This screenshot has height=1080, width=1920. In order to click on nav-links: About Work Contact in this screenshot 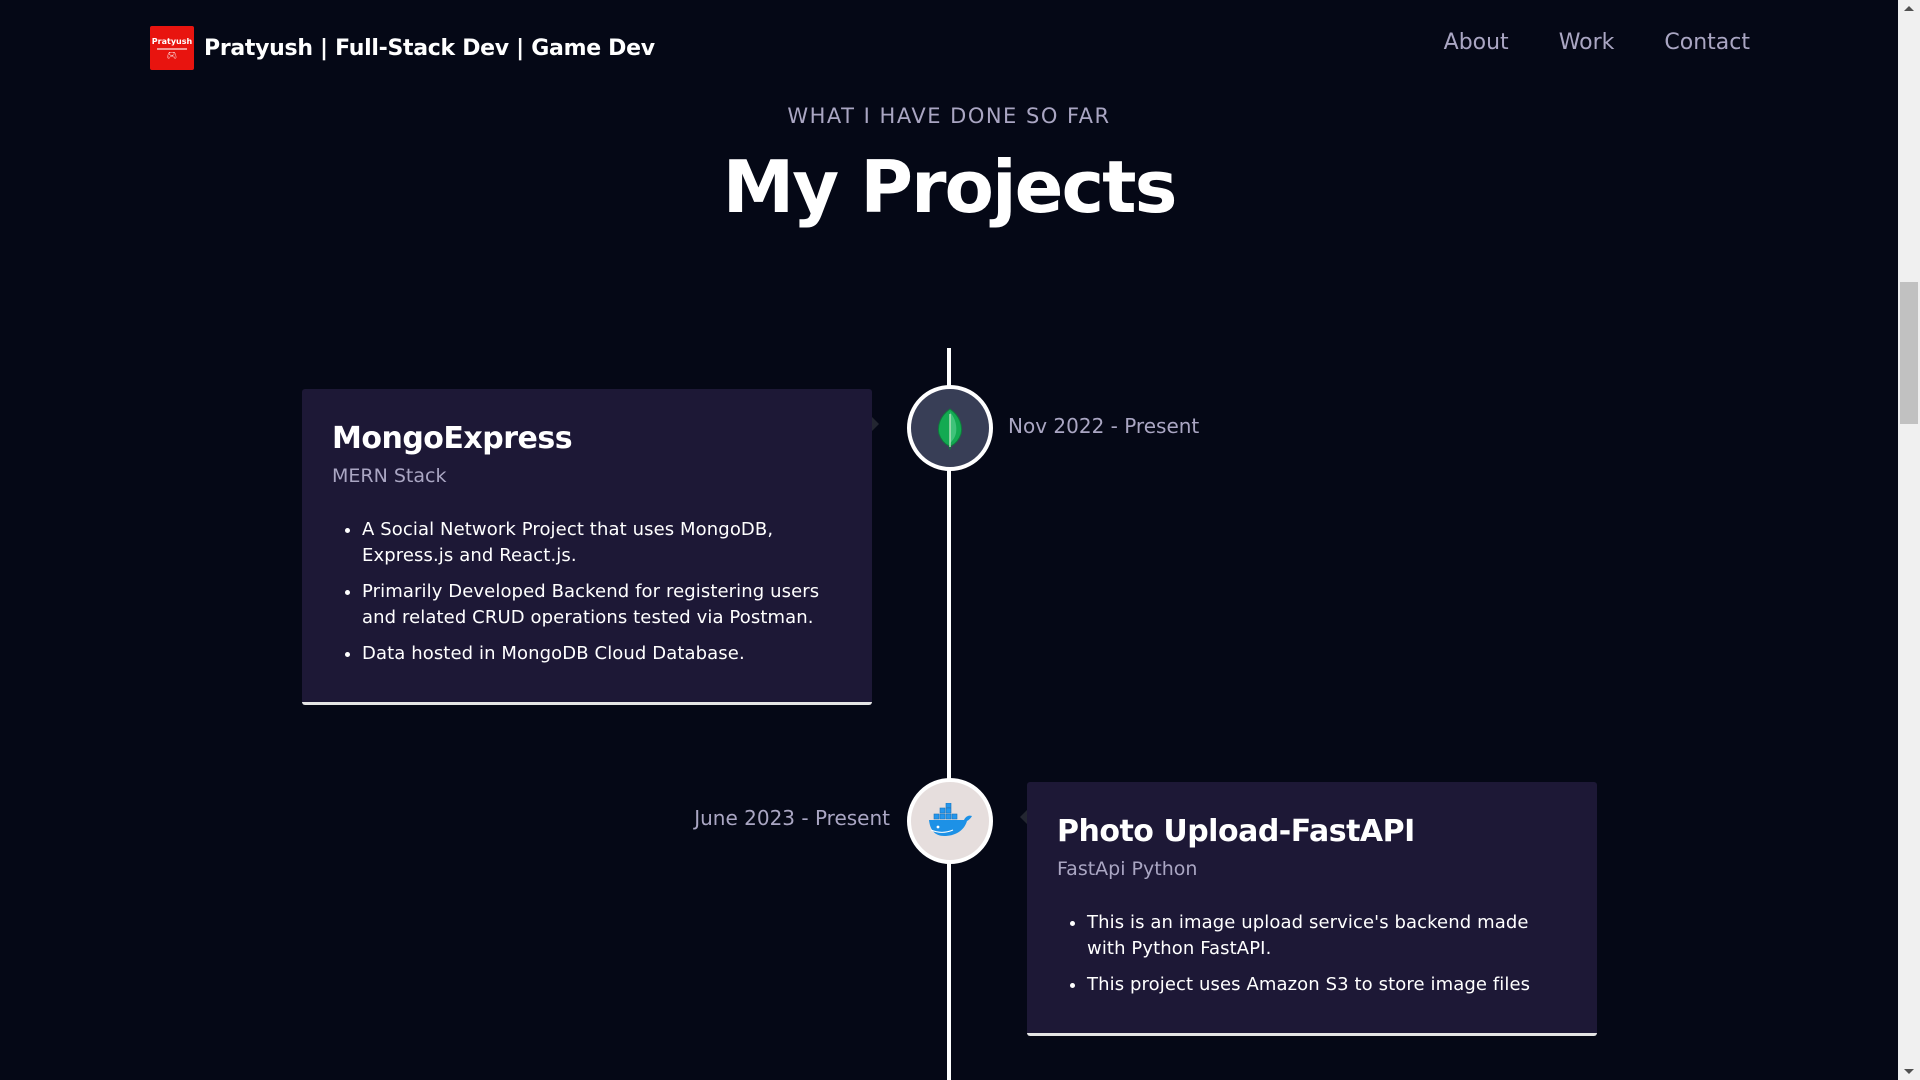, I will do `click(1597, 42)`.